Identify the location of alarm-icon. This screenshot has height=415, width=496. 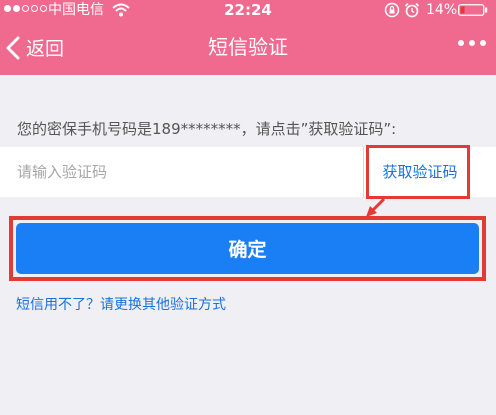
(412, 10).